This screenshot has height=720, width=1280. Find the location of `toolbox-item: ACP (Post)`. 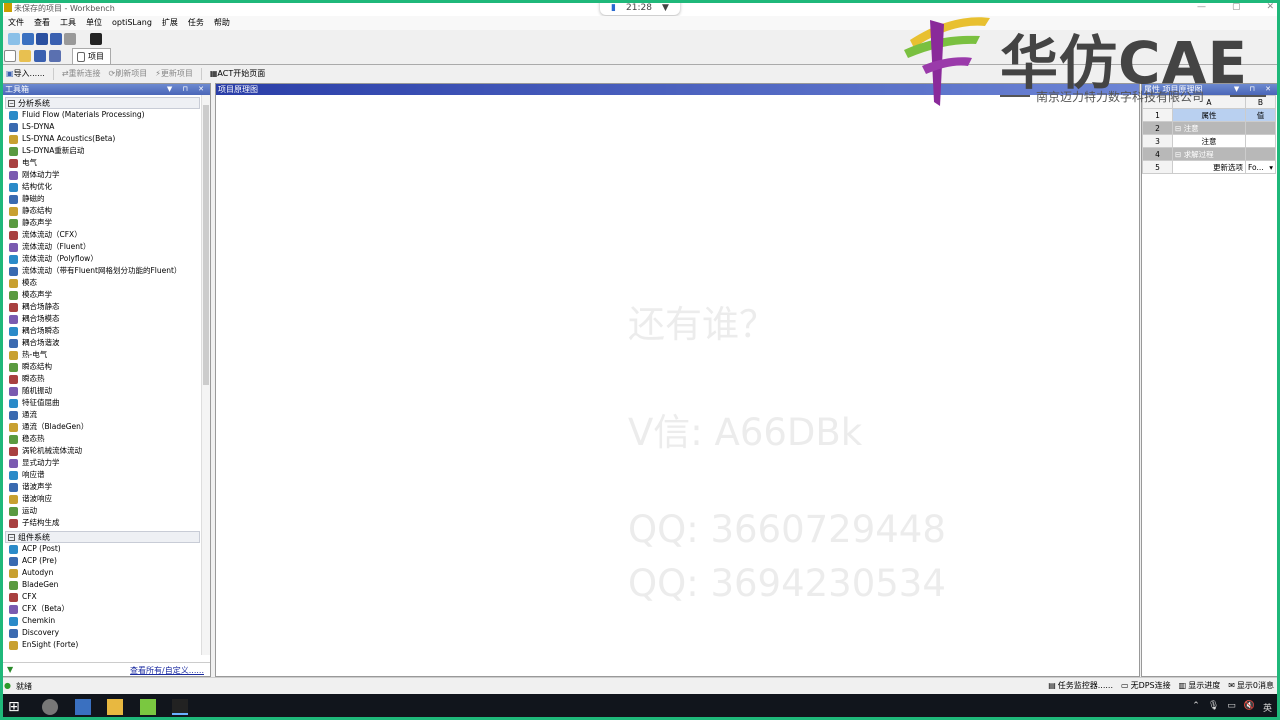

toolbox-item: ACP (Post) is located at coordinates (106, 549).